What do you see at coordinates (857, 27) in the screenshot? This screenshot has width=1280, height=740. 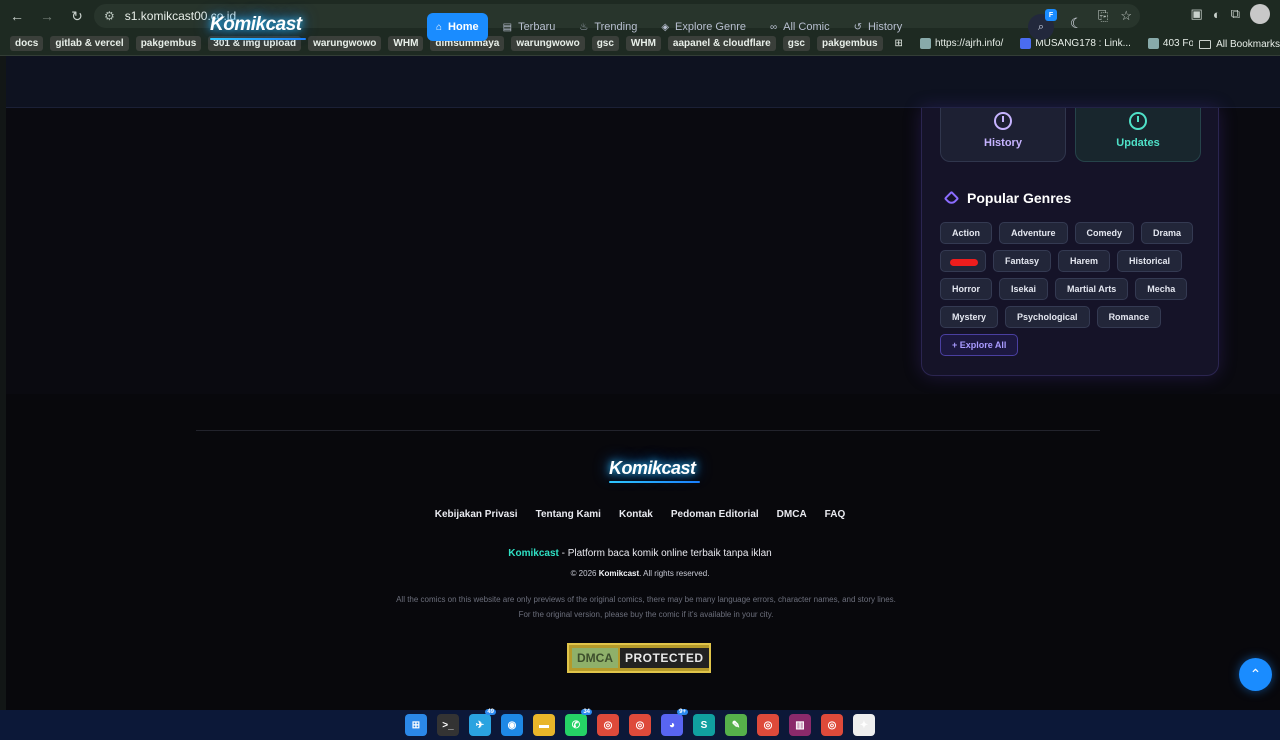 I see `history-icon: ↺` at bounding box center [857, 27].